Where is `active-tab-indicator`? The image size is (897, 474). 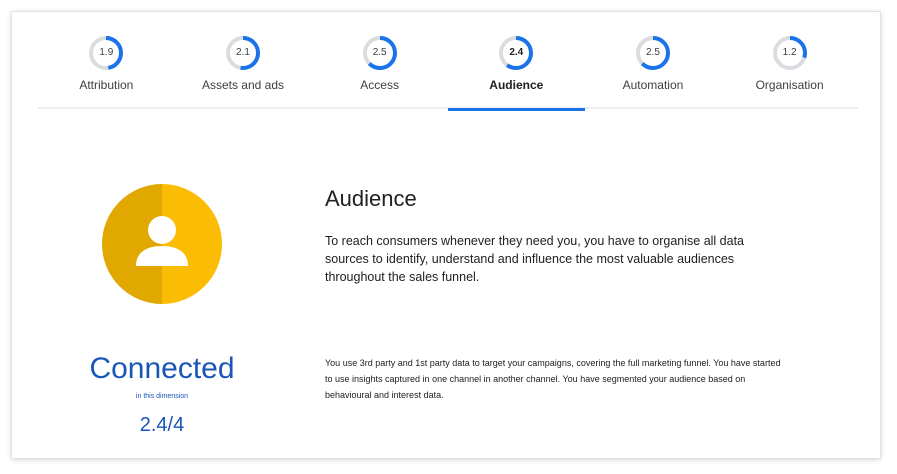
active-tab-indicator is located at coordinates (516, 109).